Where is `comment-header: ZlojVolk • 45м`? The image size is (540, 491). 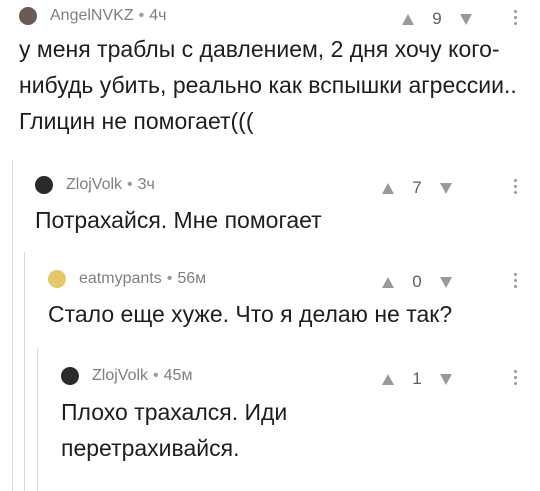 comment-header: ZlojVolk • 45м is located at coordinates (126, 376).